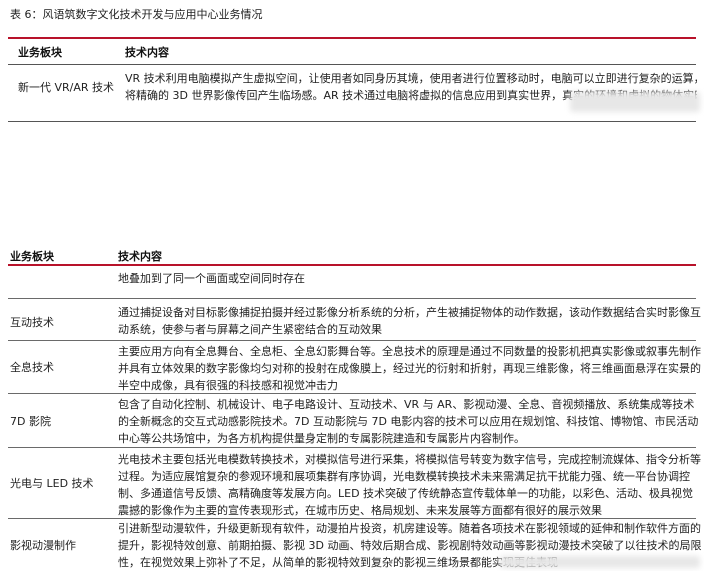  I want to click on row-segment: 影视动漫制作, so click(43, 545).